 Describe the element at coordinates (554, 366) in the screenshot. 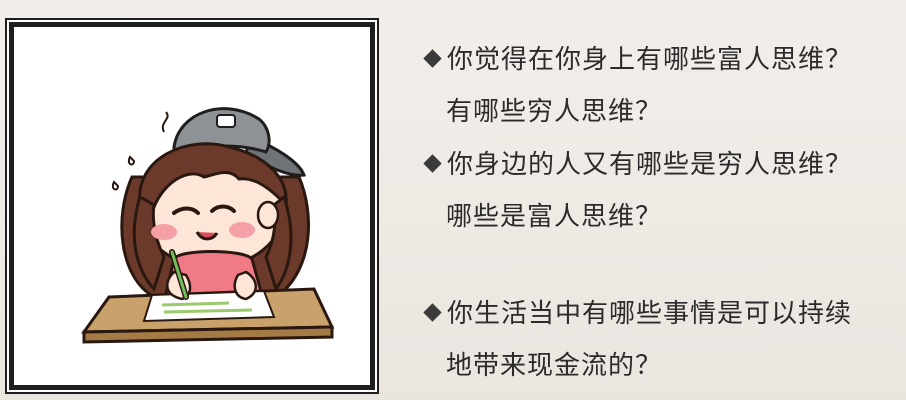

I see `question-3-line-2: 地带来现金流的？` at that location.